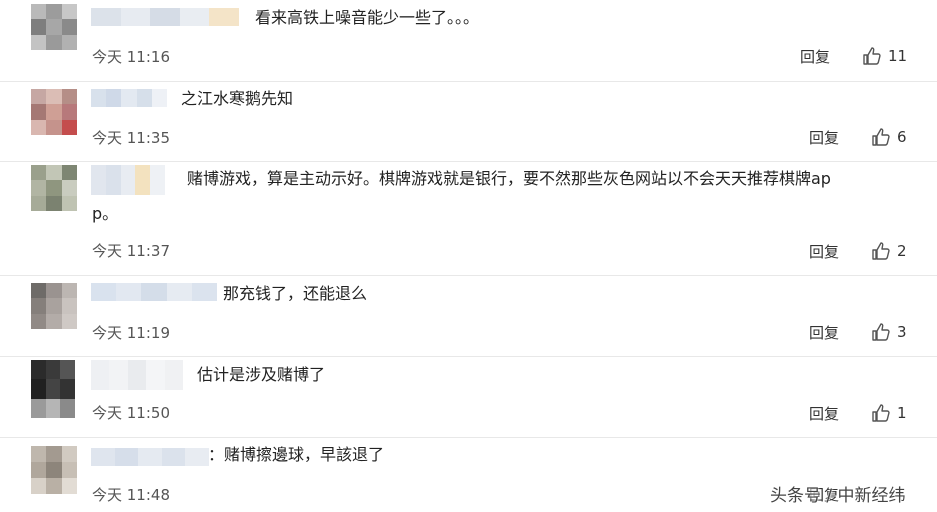 The image size is (937, 512). What do you see at coordinates (902, 332) in the screenshot?
I see `like-count: 3` at bounding box center [902, 332].